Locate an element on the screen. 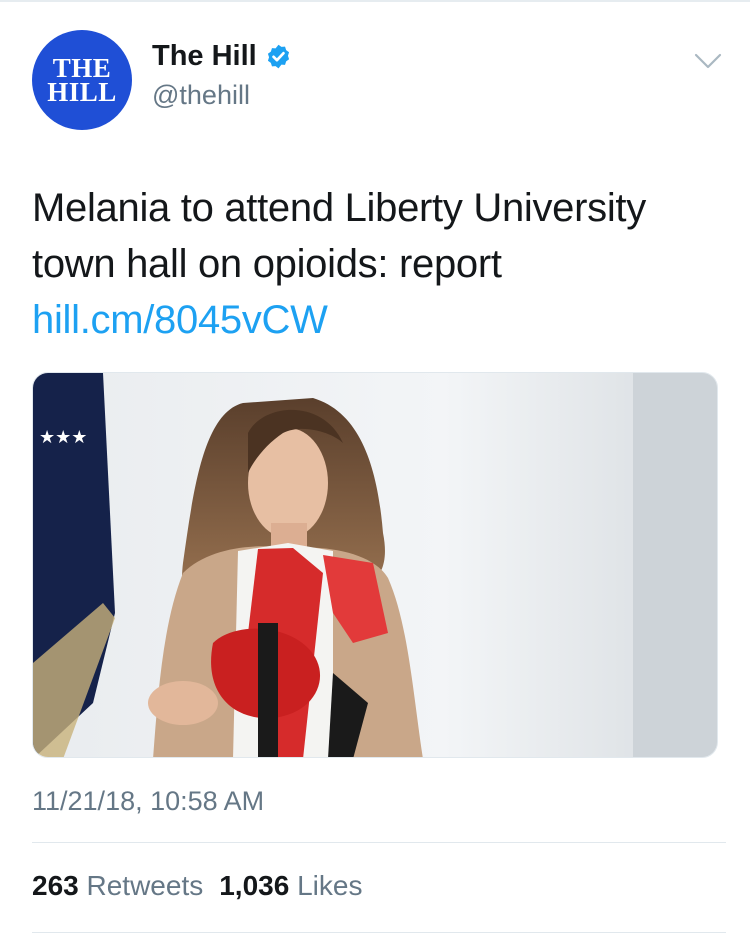  bottom-divider is located at coordinates (379, 932).